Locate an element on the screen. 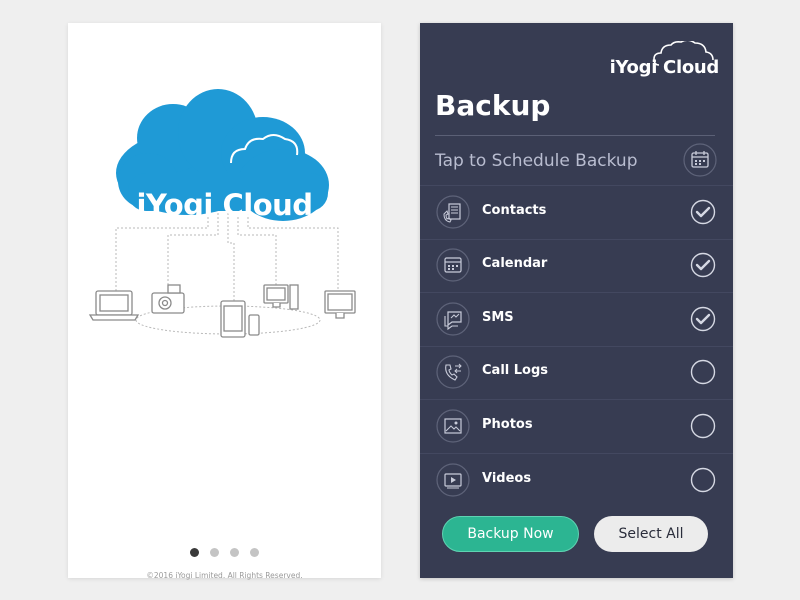  brand-text: iYogi Cloud is located at coordinates (664, 67).